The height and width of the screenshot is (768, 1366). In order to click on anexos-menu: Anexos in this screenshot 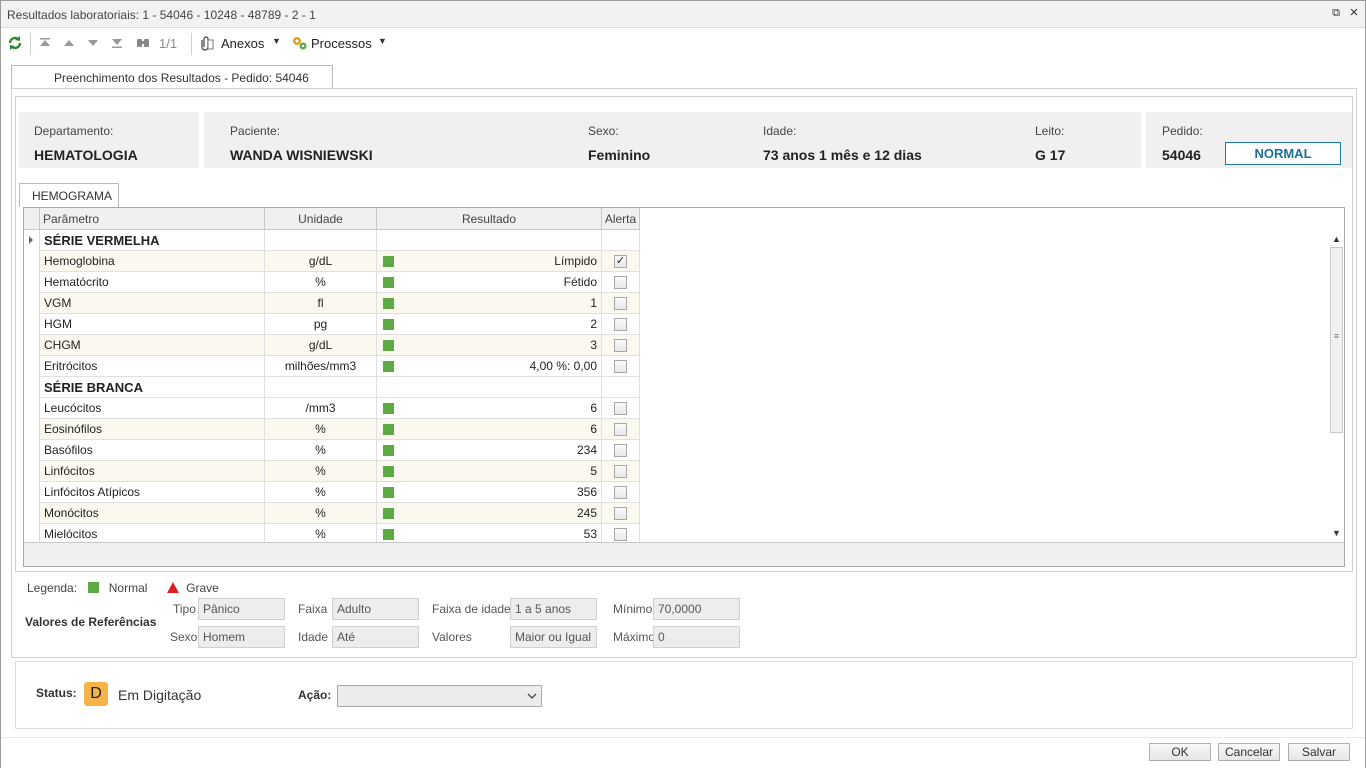, I will do `click(242, 43)`.